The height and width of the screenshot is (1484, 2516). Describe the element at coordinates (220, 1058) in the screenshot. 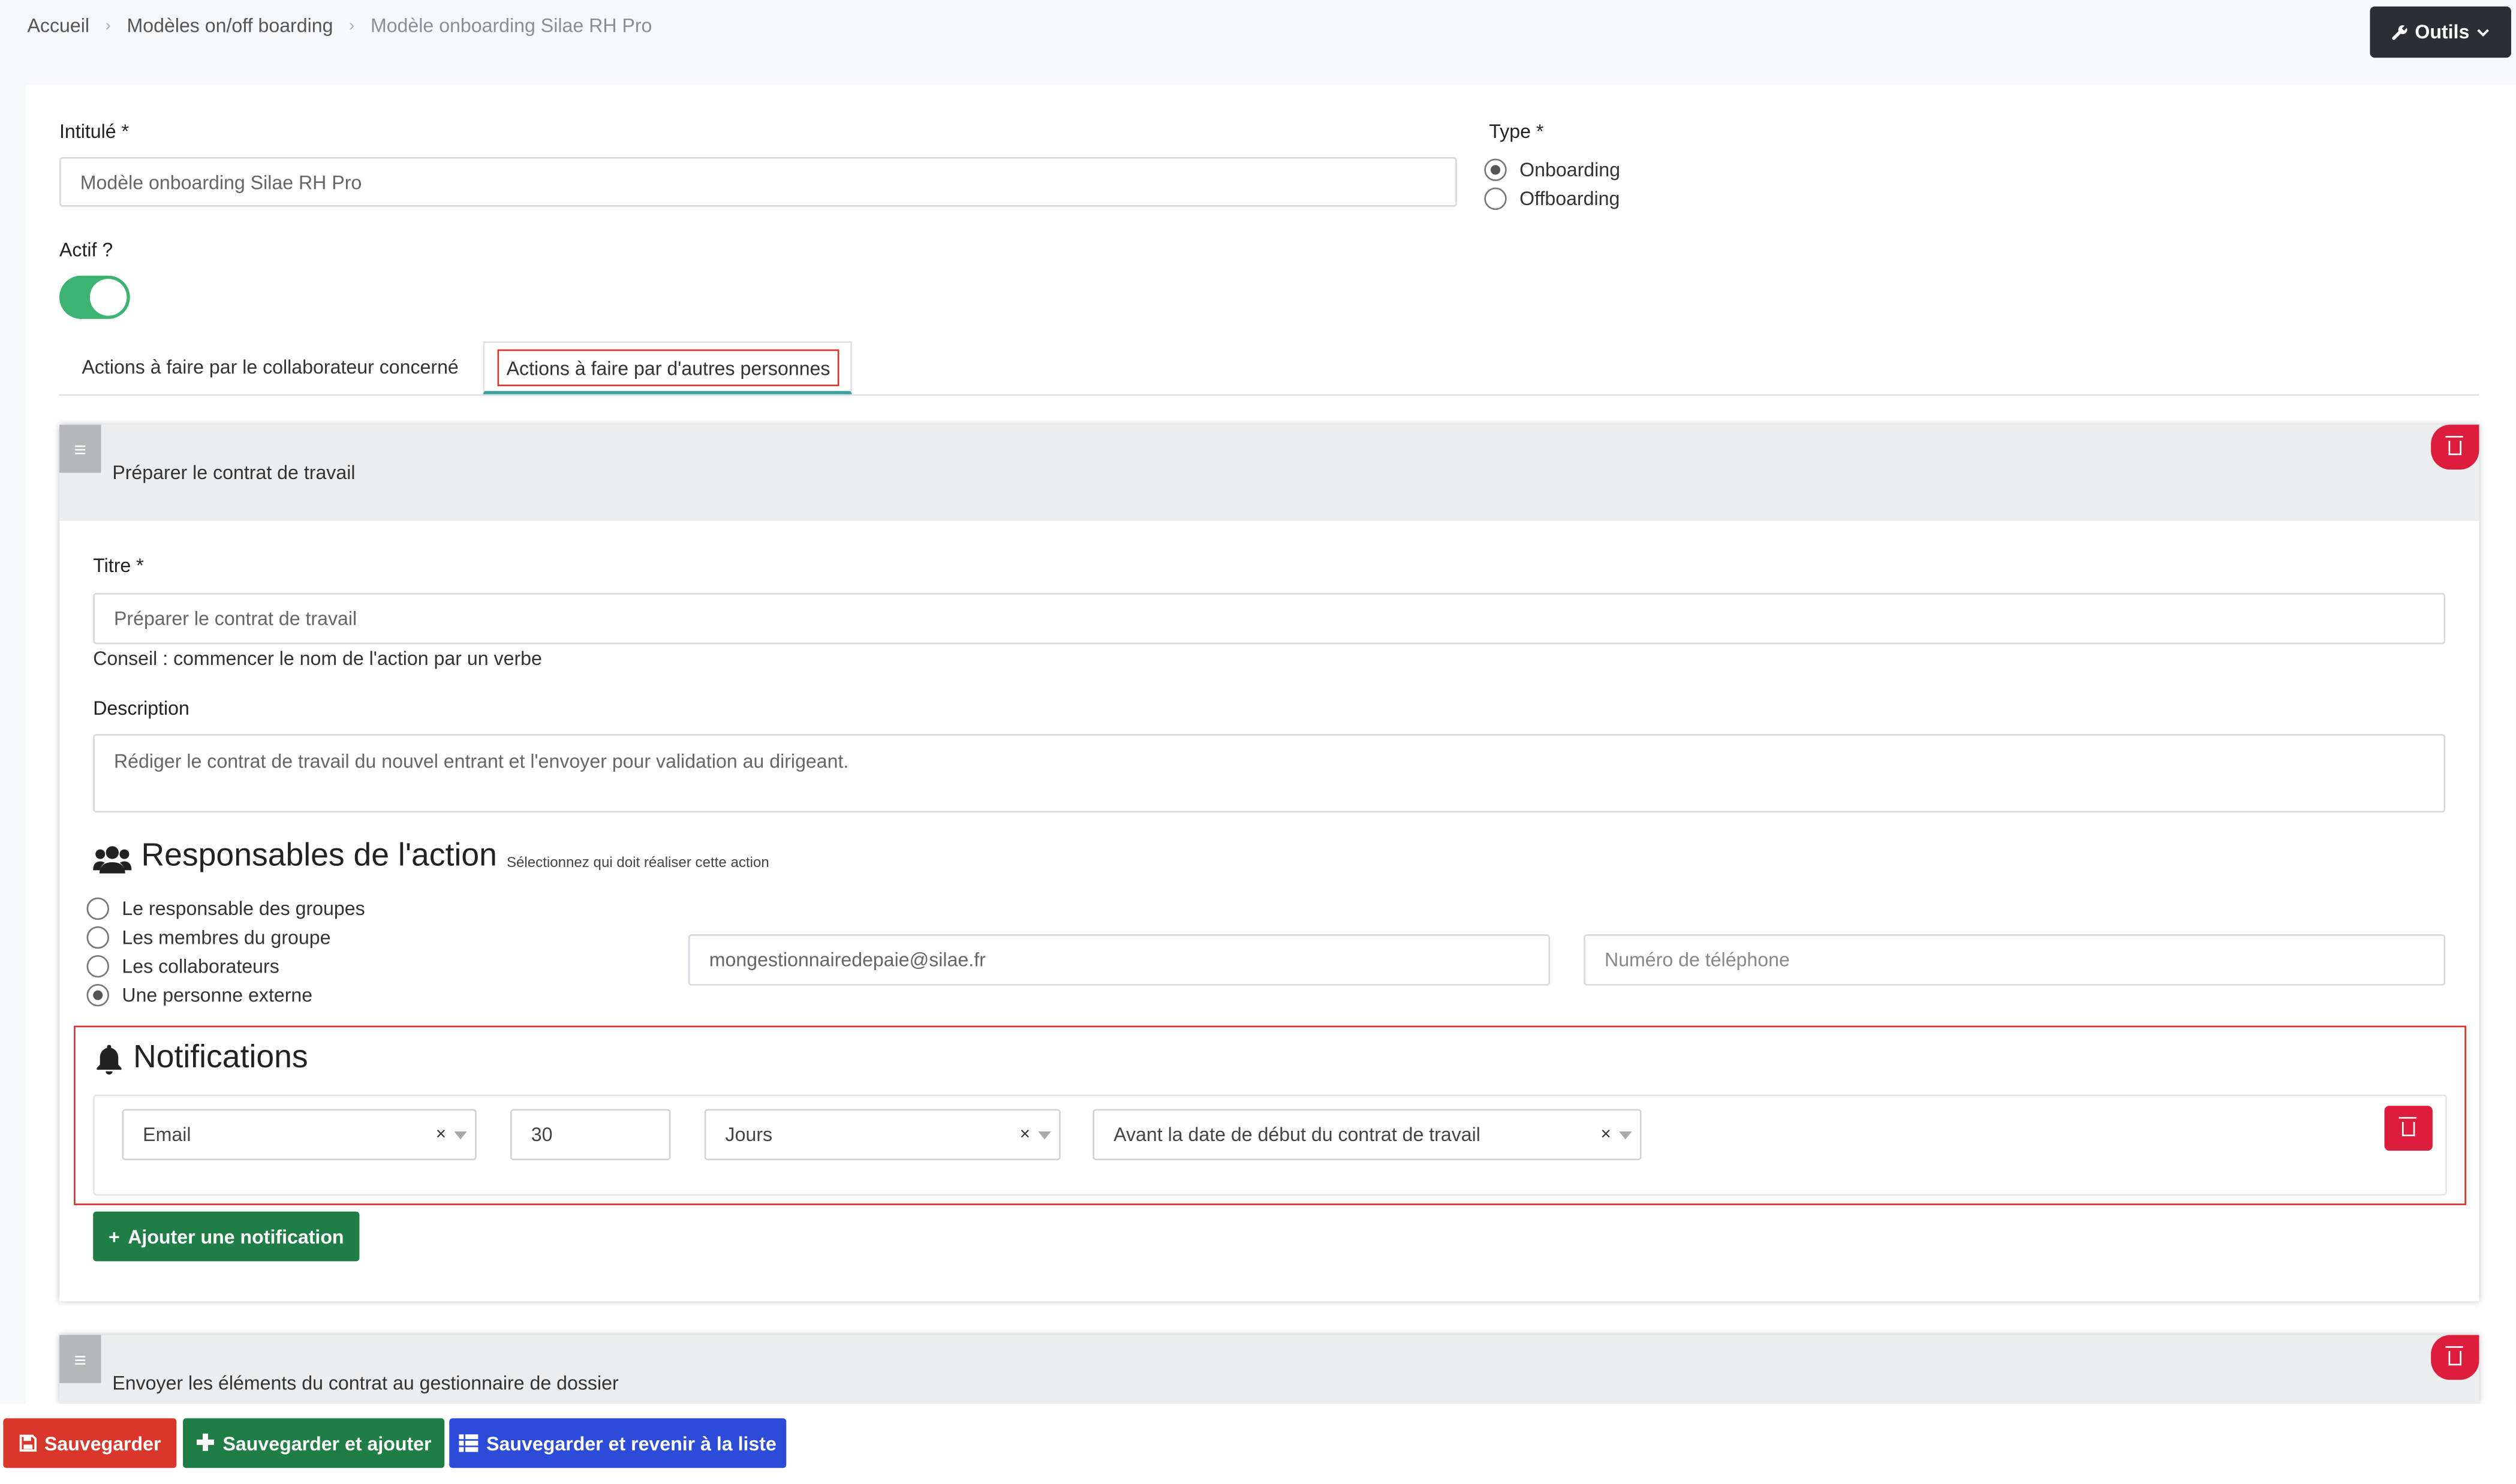

I see `notifications-title: Notifications` at that location.